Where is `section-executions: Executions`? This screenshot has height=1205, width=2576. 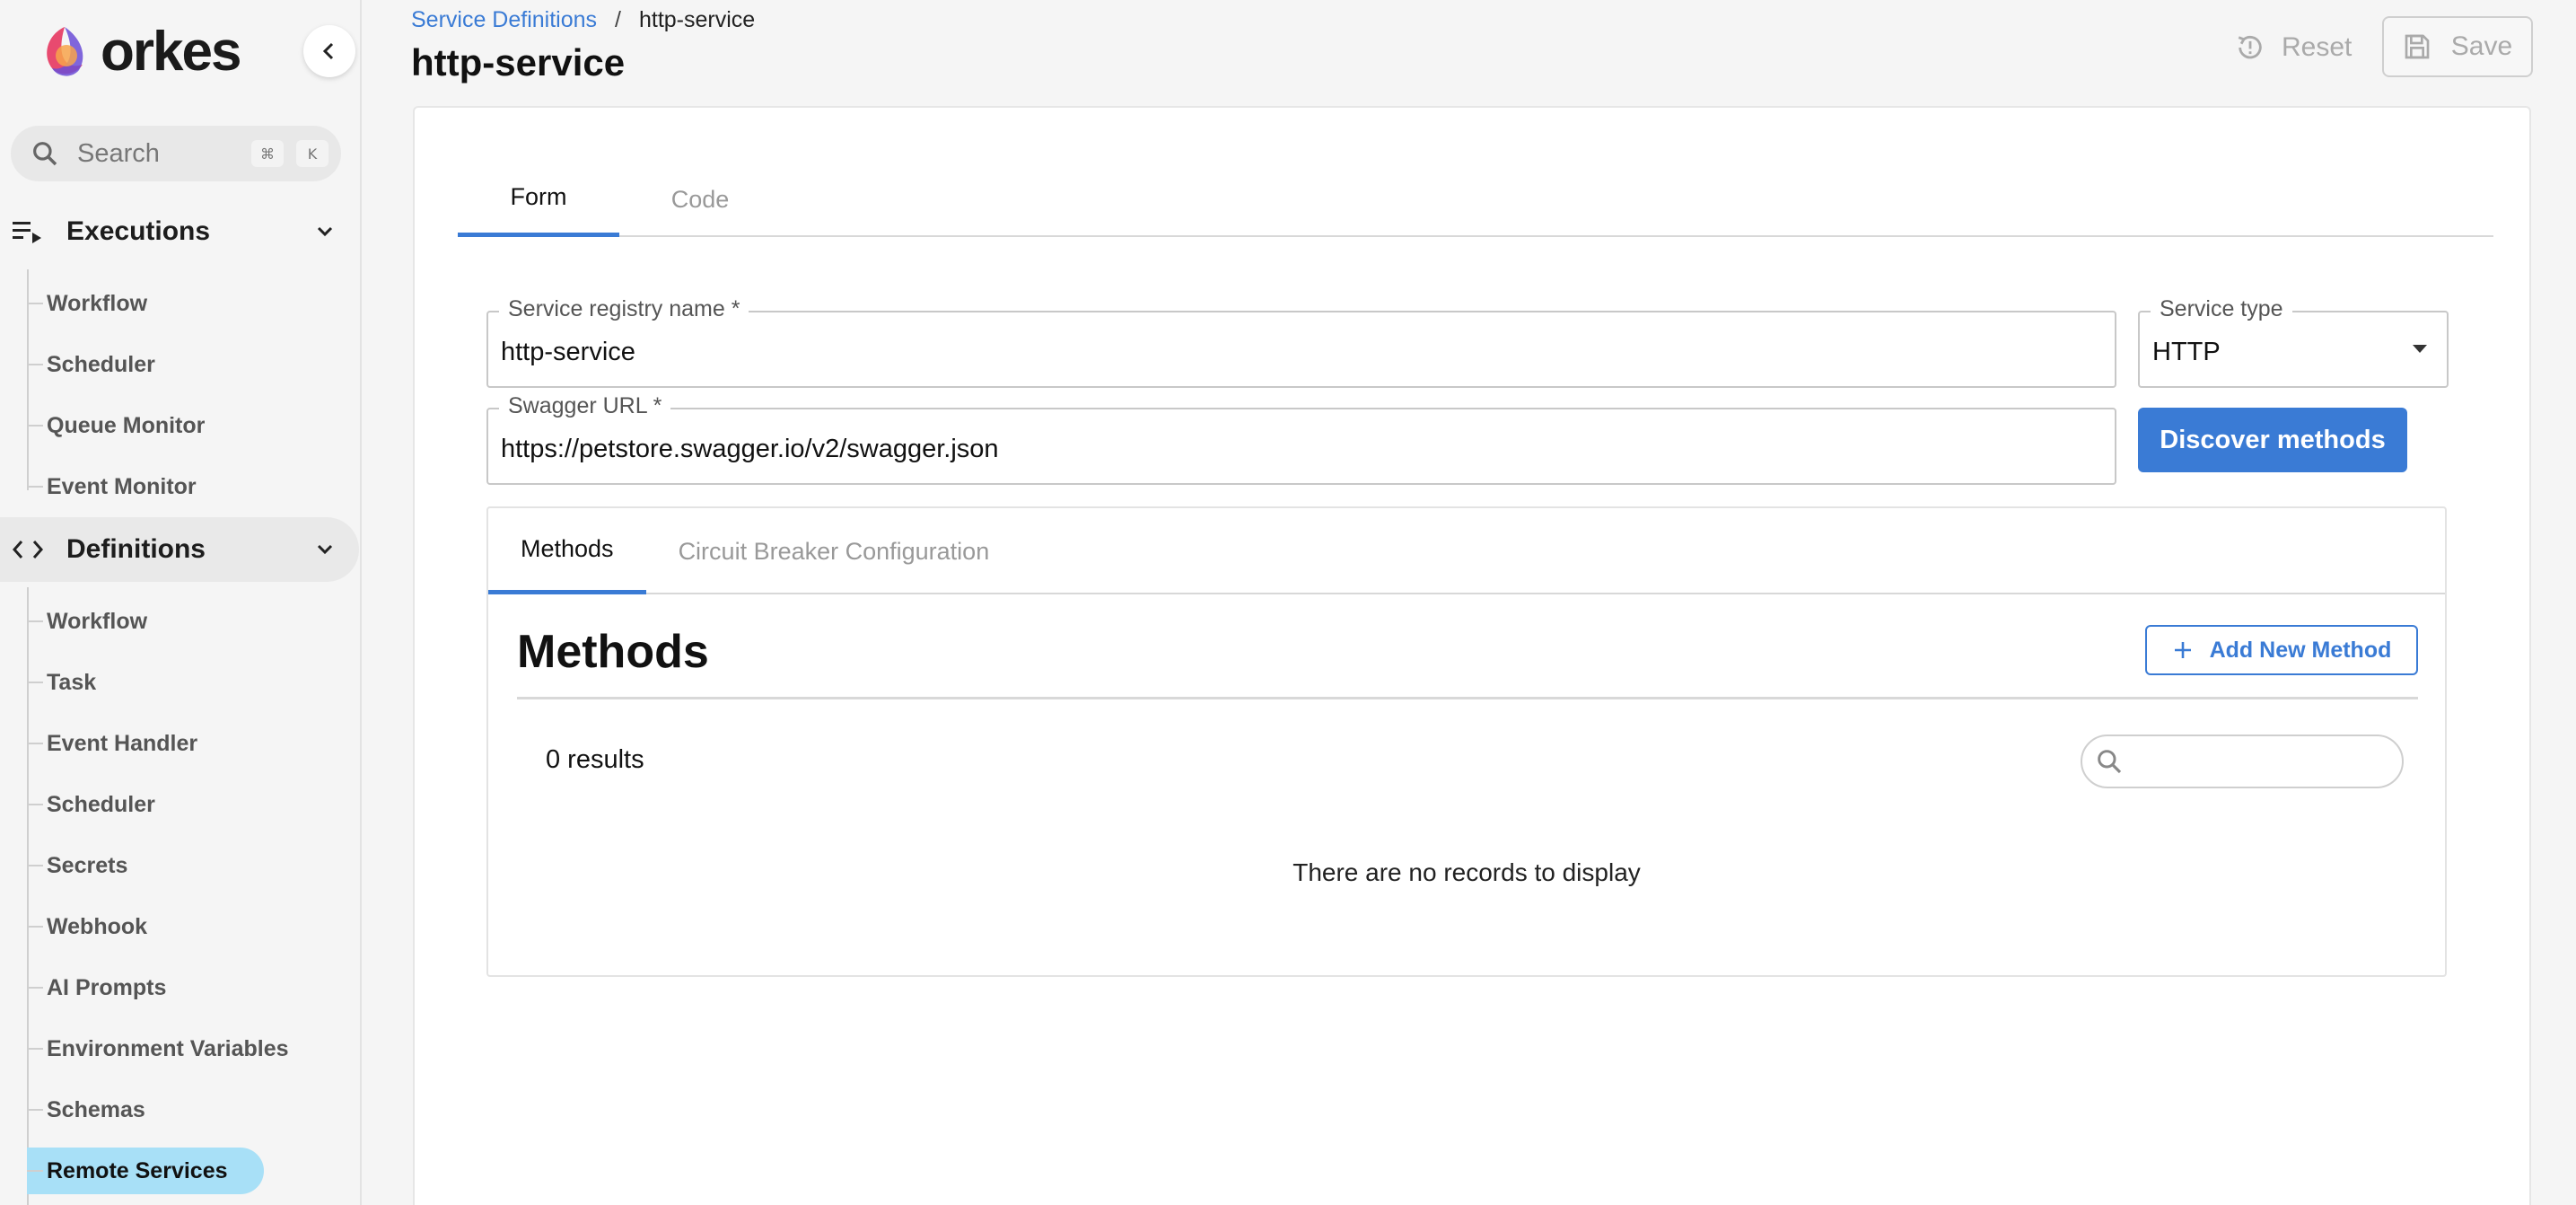
section-executions: Executions is located at coordinates (179, 231).